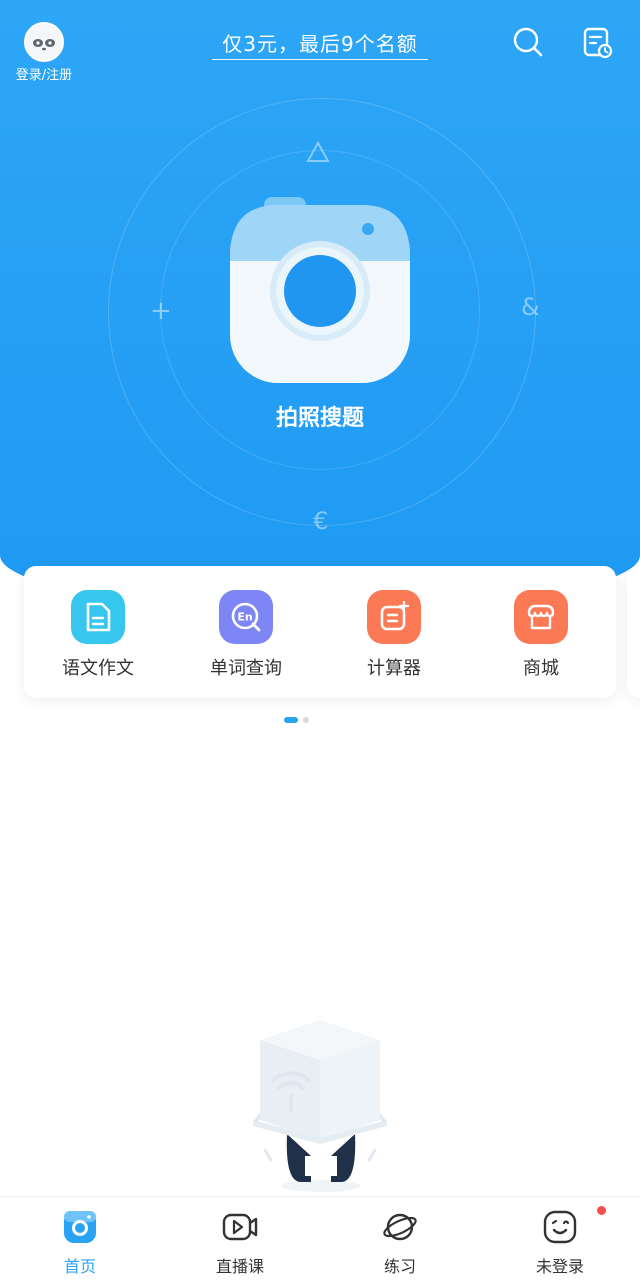 The height and width of the screenshot is (1282, 640). I want to click on tool-word-lookup: En 单词查询, so click(246, 635).